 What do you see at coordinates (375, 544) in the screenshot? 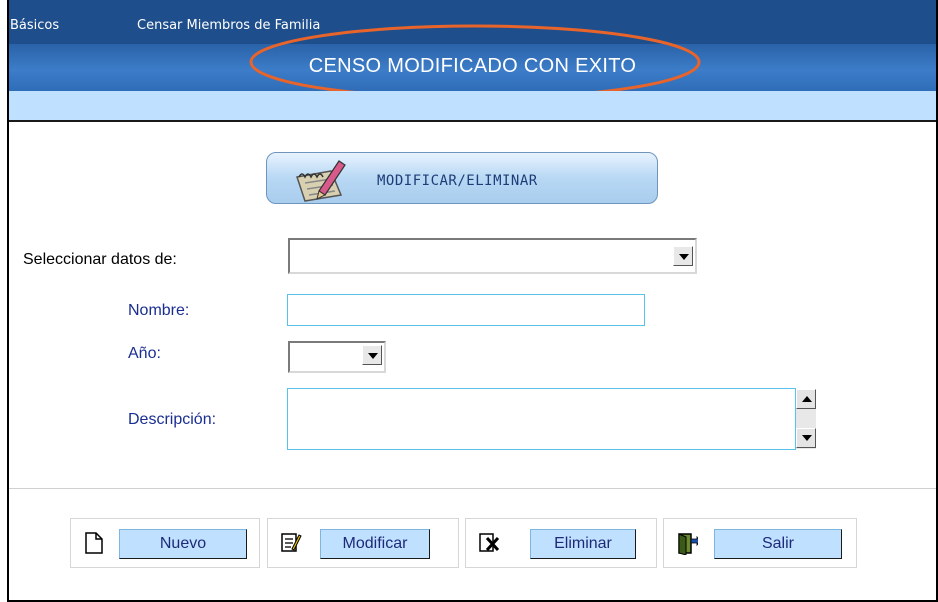
I see `modificar-button: Modificar` at bounding box center [375, 544].